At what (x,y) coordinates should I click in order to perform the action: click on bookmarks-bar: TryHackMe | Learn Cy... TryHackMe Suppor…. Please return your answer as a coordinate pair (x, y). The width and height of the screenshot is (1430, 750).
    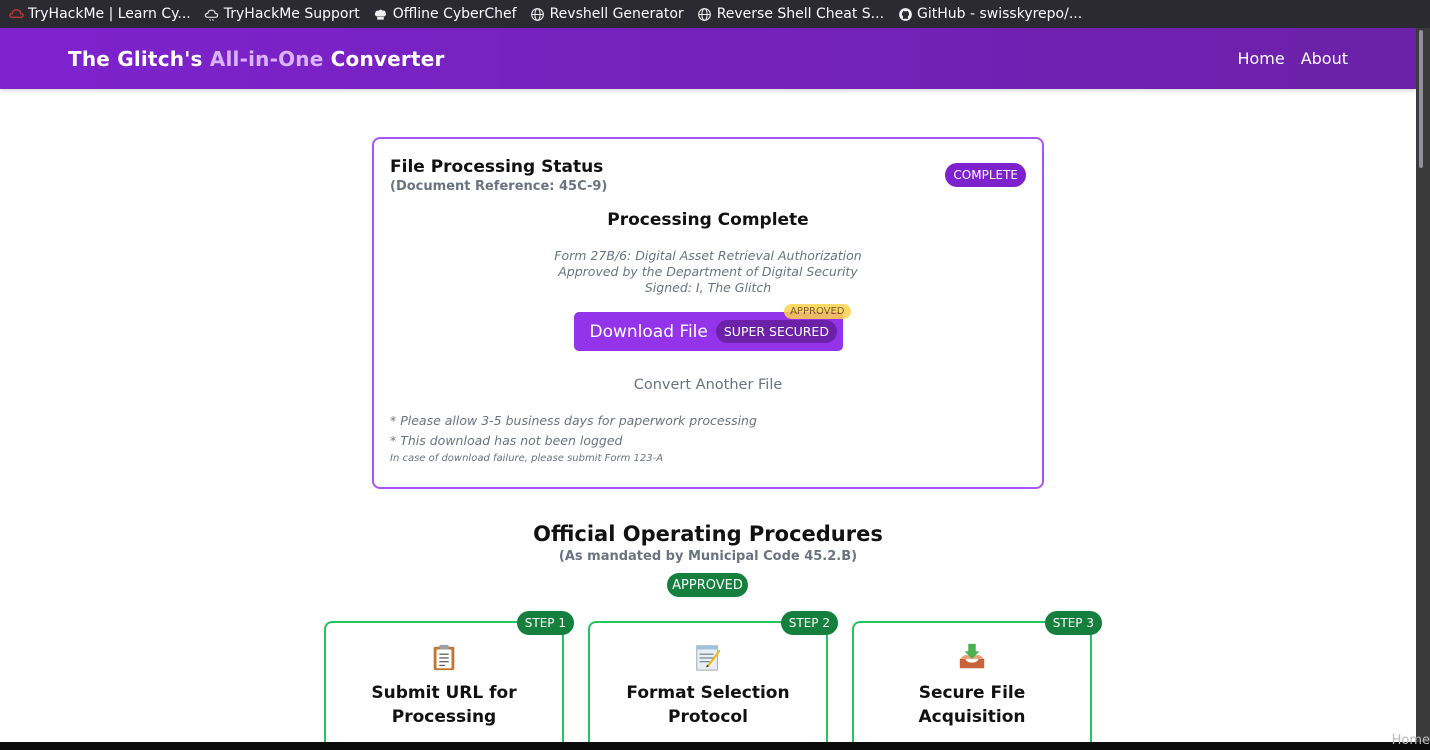
    Looking at the image, I should click on (715, 14).